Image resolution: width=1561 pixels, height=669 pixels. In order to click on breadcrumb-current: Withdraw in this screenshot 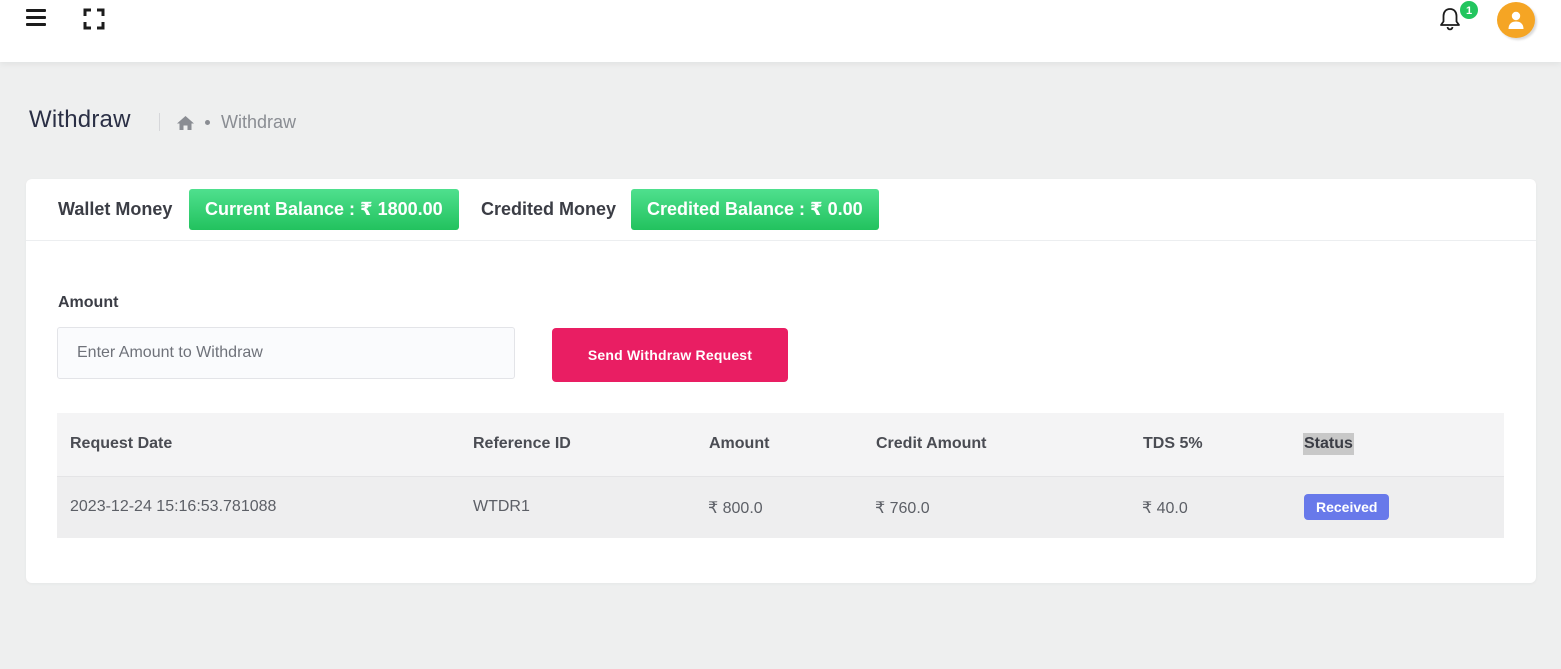, I will do `click(259, 122)`.